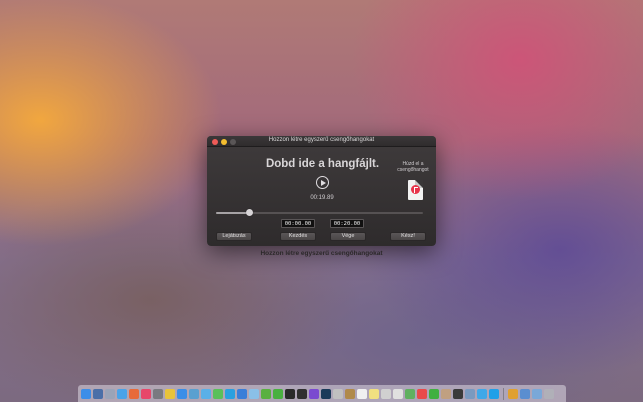 The width and height of the screenshot is (643, 402). I want to click on music-app-icon, so click(422, 393).